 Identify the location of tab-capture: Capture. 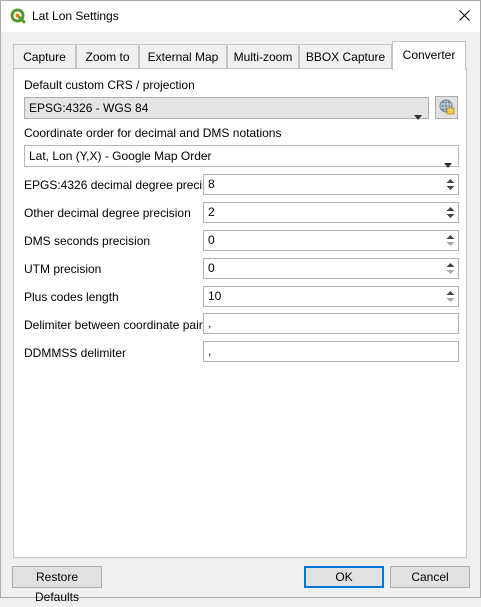
(44, 56).